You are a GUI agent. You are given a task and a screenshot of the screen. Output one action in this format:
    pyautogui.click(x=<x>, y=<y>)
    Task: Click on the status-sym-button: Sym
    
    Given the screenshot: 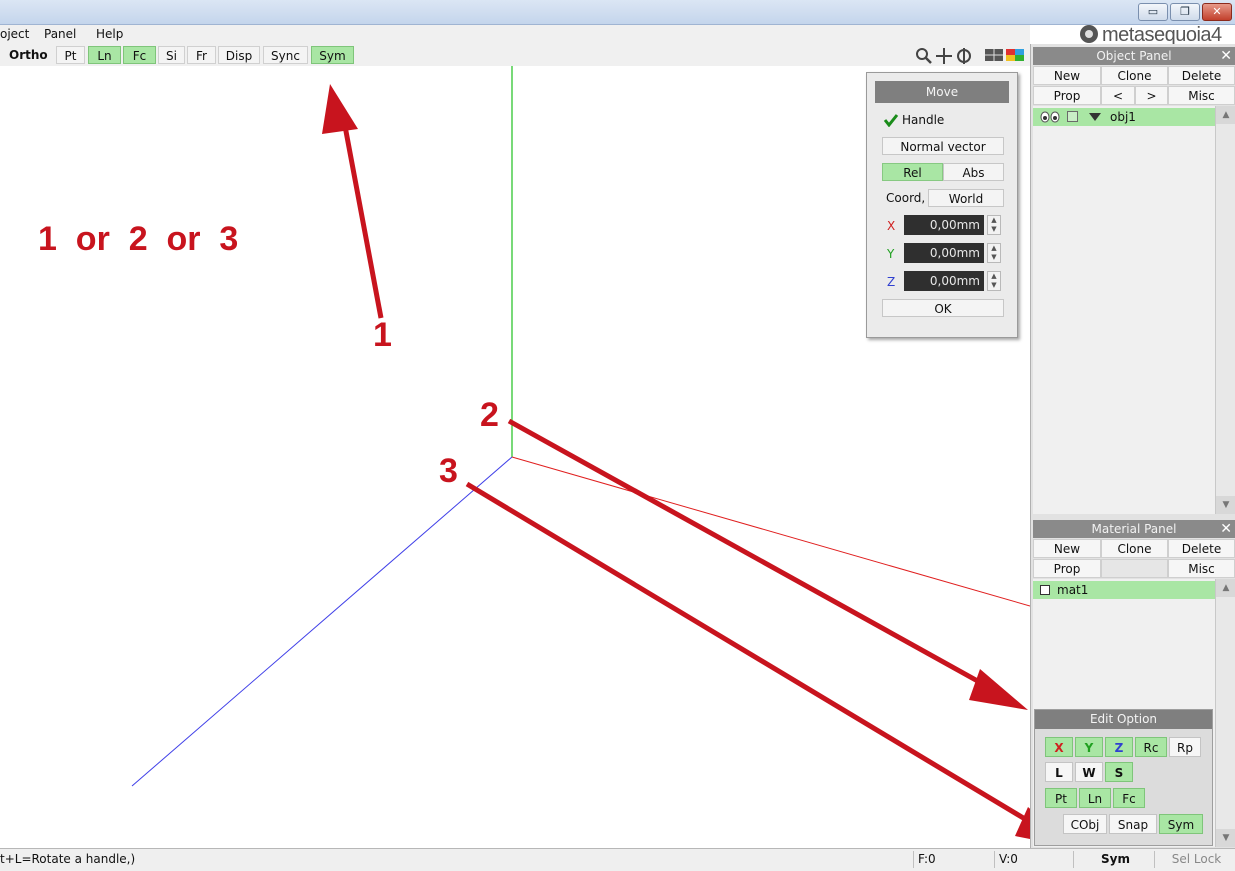 What is the action you would take?
    pyautogui.click(x=1113, y=859)
    